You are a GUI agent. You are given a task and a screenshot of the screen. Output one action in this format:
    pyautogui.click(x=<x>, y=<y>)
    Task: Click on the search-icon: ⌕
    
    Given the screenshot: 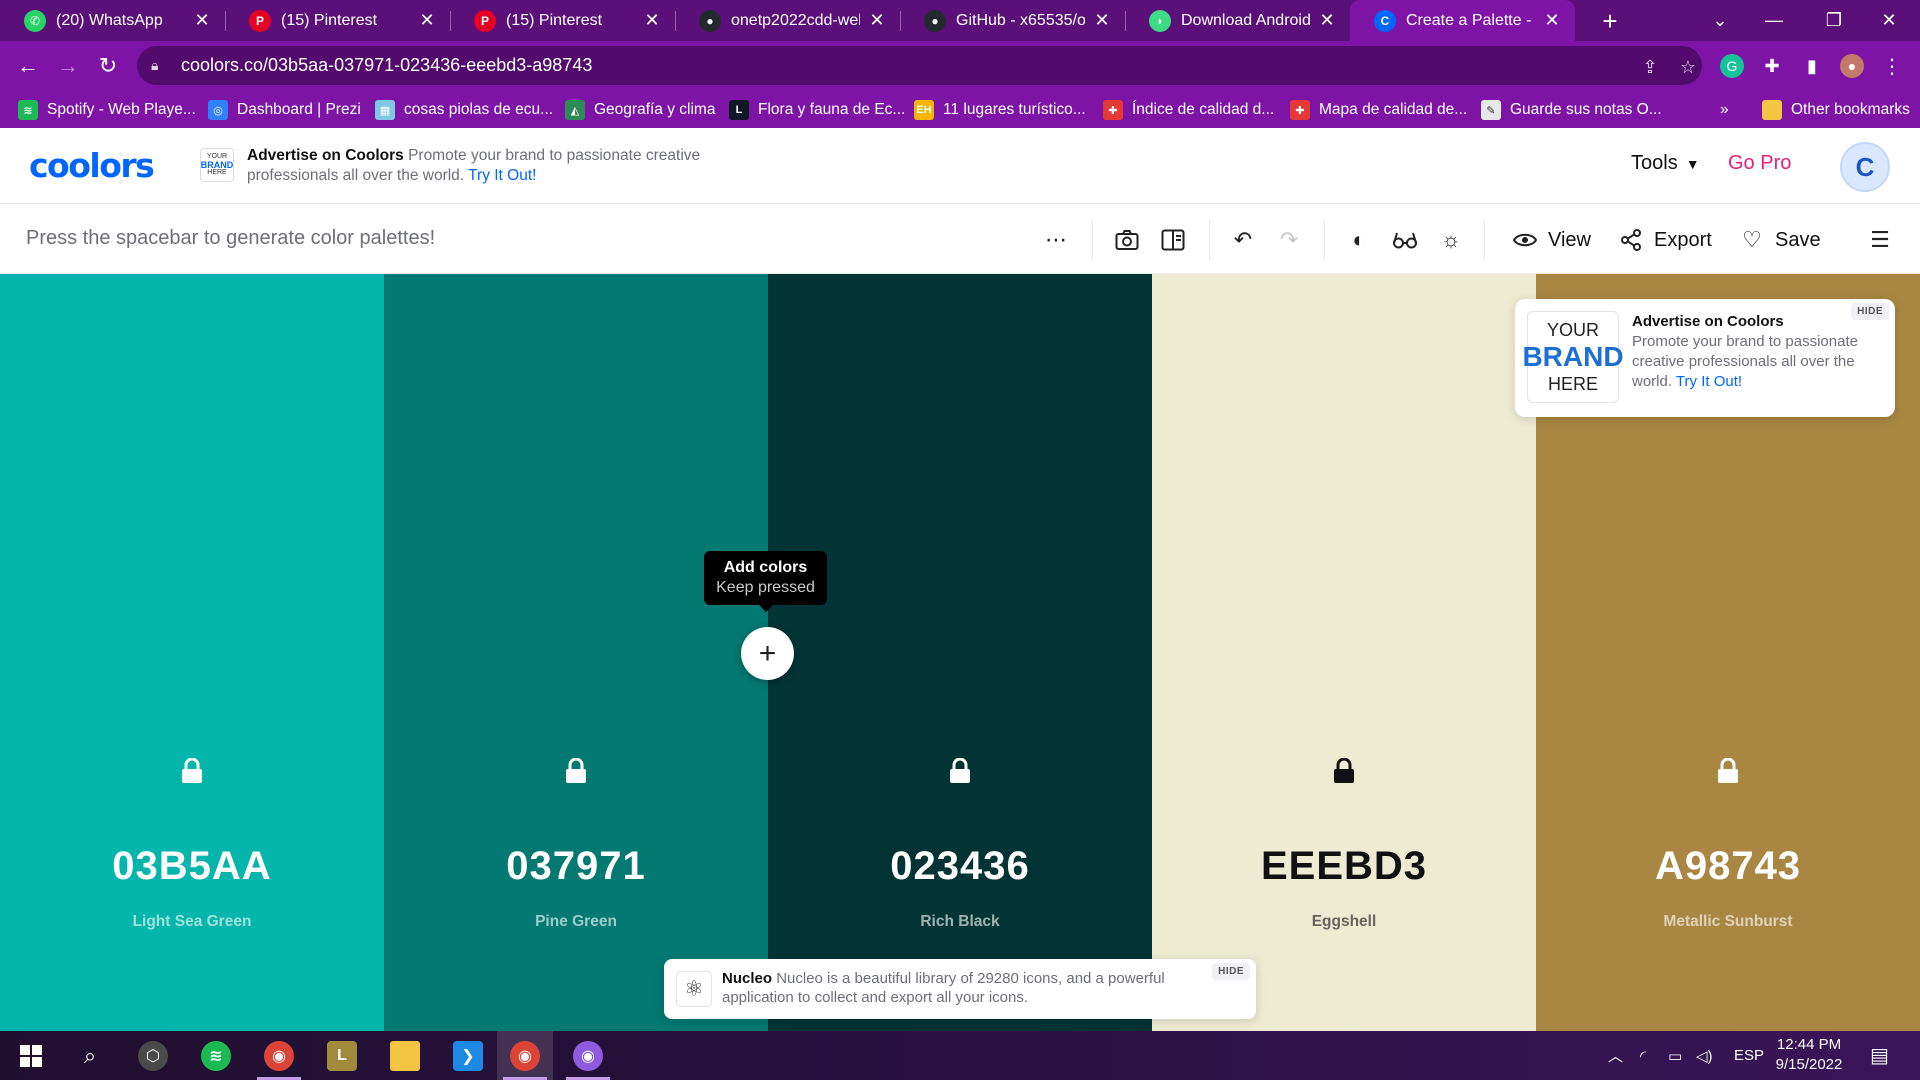 What is the action you would take?
    pyautogui.click(x=90, y=1055)
    